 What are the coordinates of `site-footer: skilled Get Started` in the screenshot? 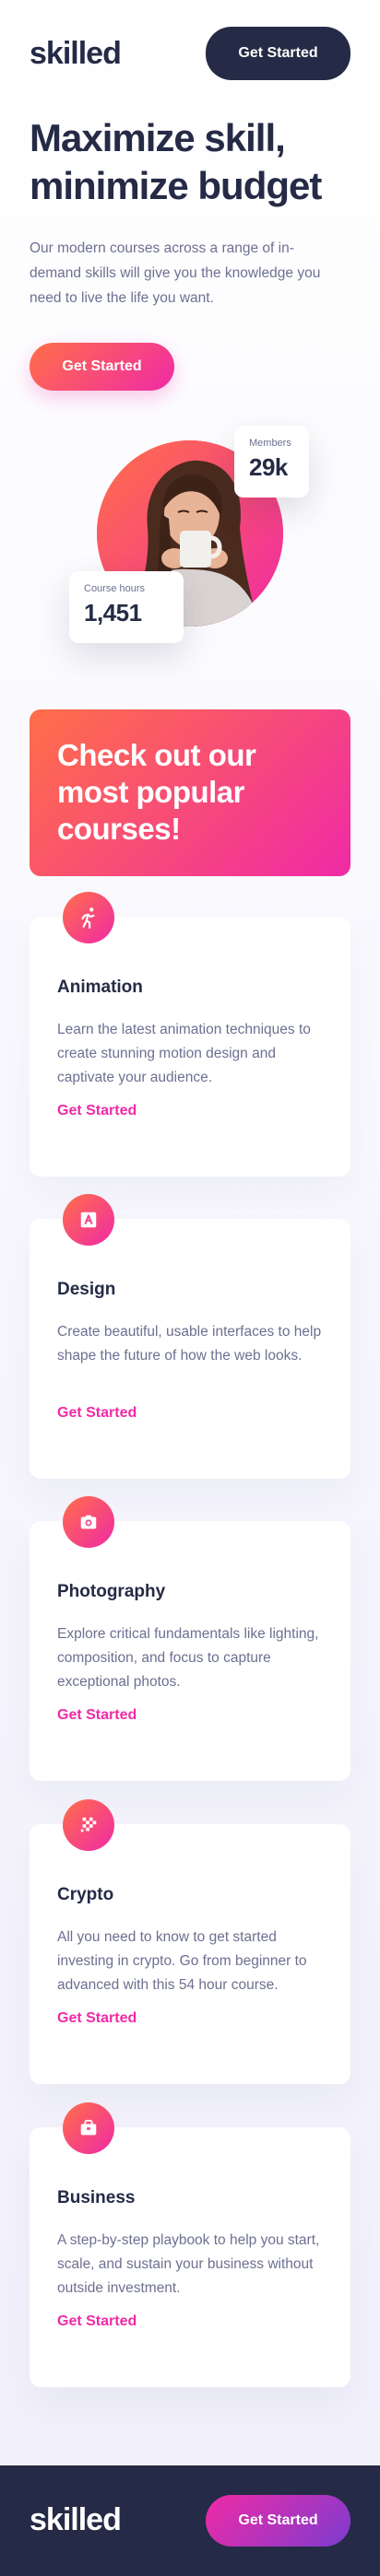 It's located at (190, 2520).